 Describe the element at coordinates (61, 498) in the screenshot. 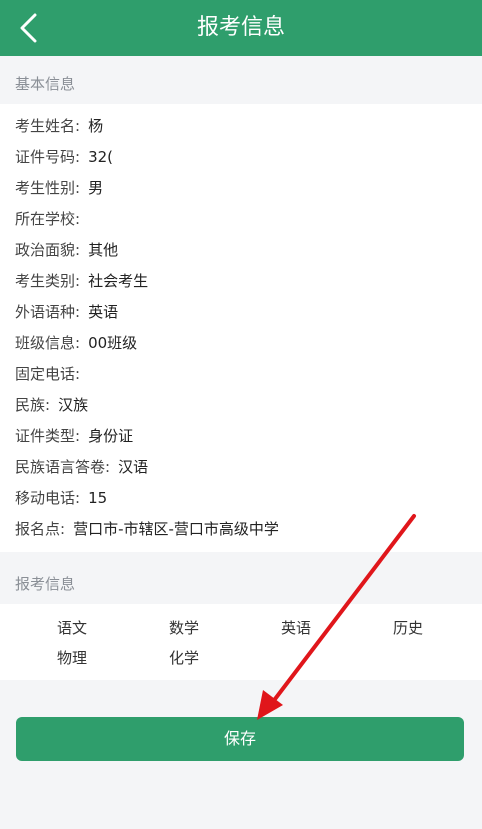

I see `field-mobile: 移动电话: 15` at that location.